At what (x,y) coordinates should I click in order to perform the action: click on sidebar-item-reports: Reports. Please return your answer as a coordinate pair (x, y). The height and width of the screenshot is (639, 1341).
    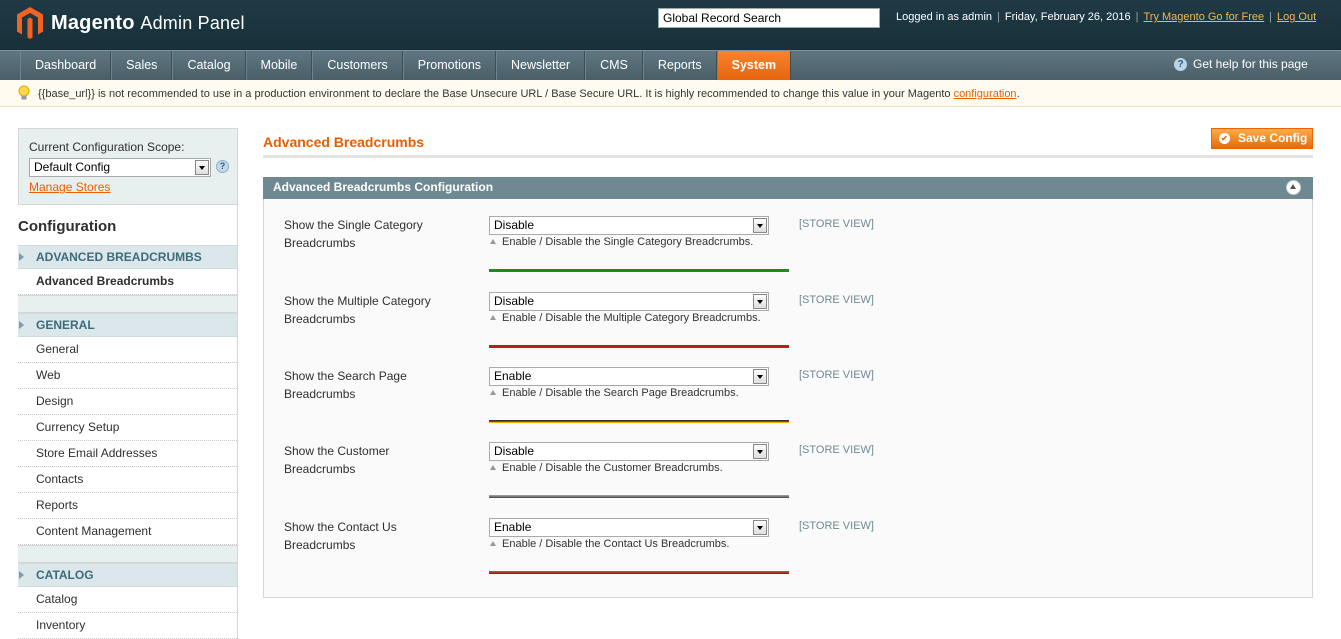
    Looking at the image, I should click on (127, 506).